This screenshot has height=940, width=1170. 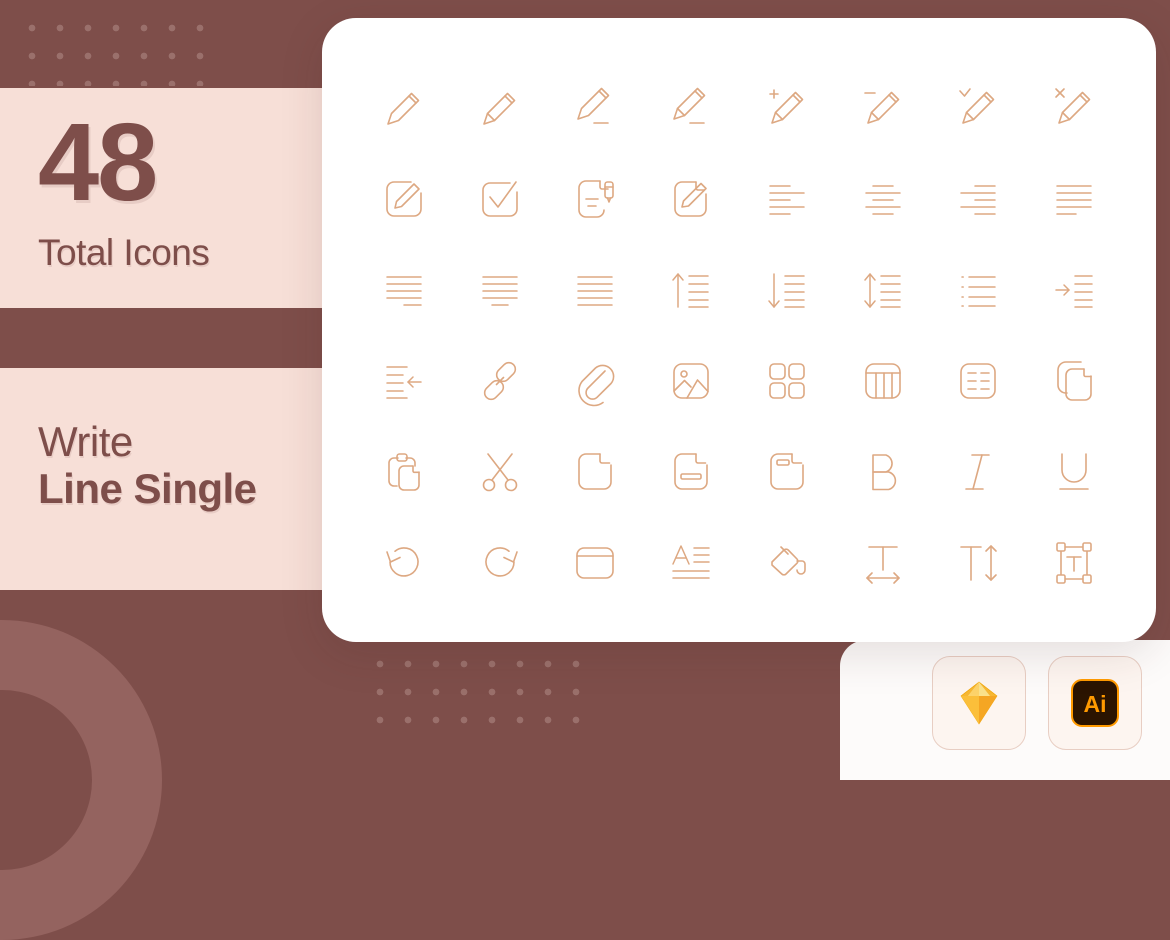 What do you see at coordinates (787, 290) in the screenshot?
I see `sort-descending-icon` at bounding box center [787, 290].